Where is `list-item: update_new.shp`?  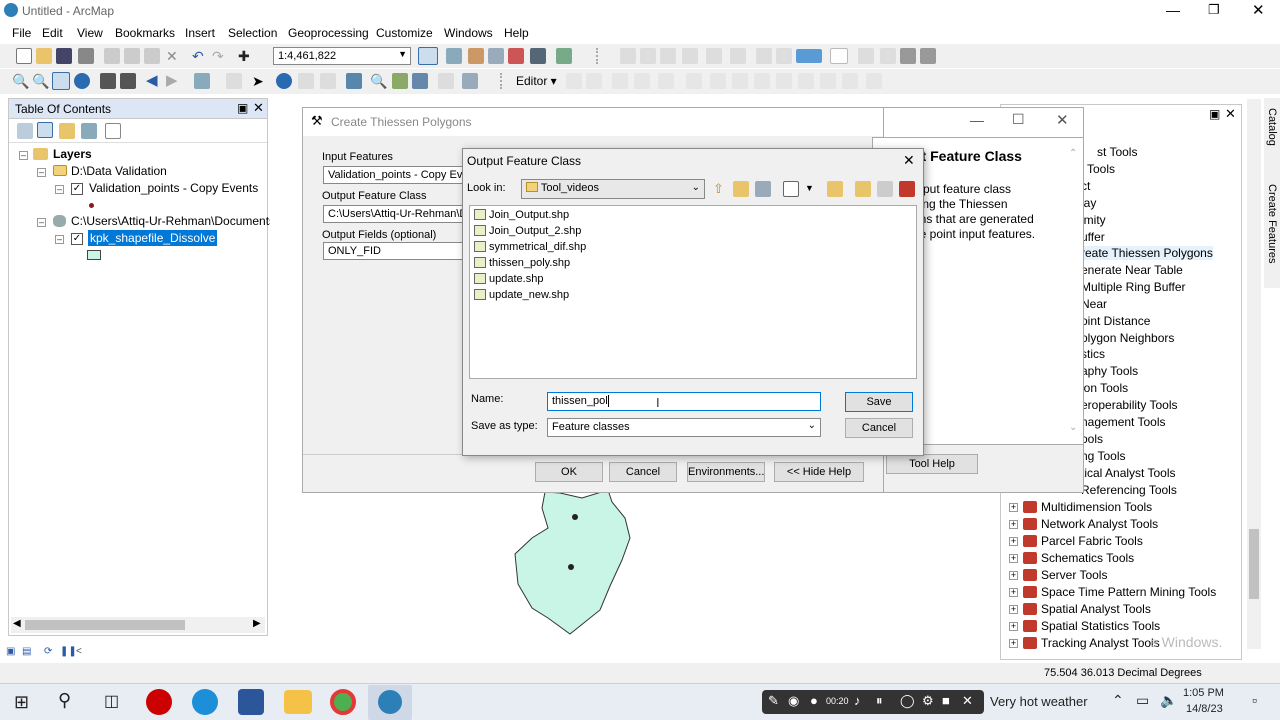 list-item: update_new.shp is located at coordinates (521, 295).